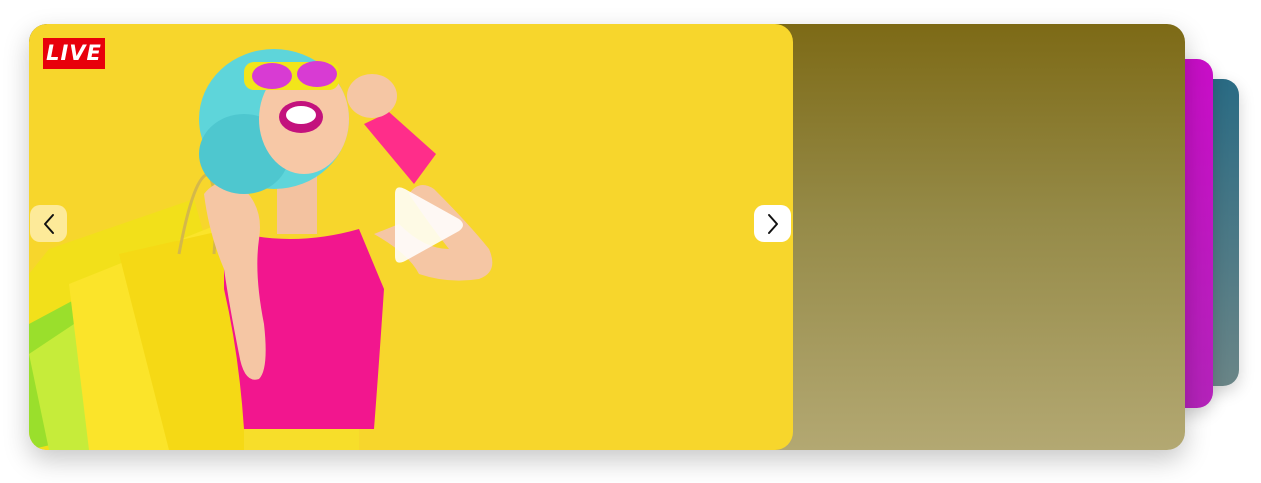 The width and height of the screenshot is (1261, 483). I want to click on chevron-left-icon, so click(48, 223).